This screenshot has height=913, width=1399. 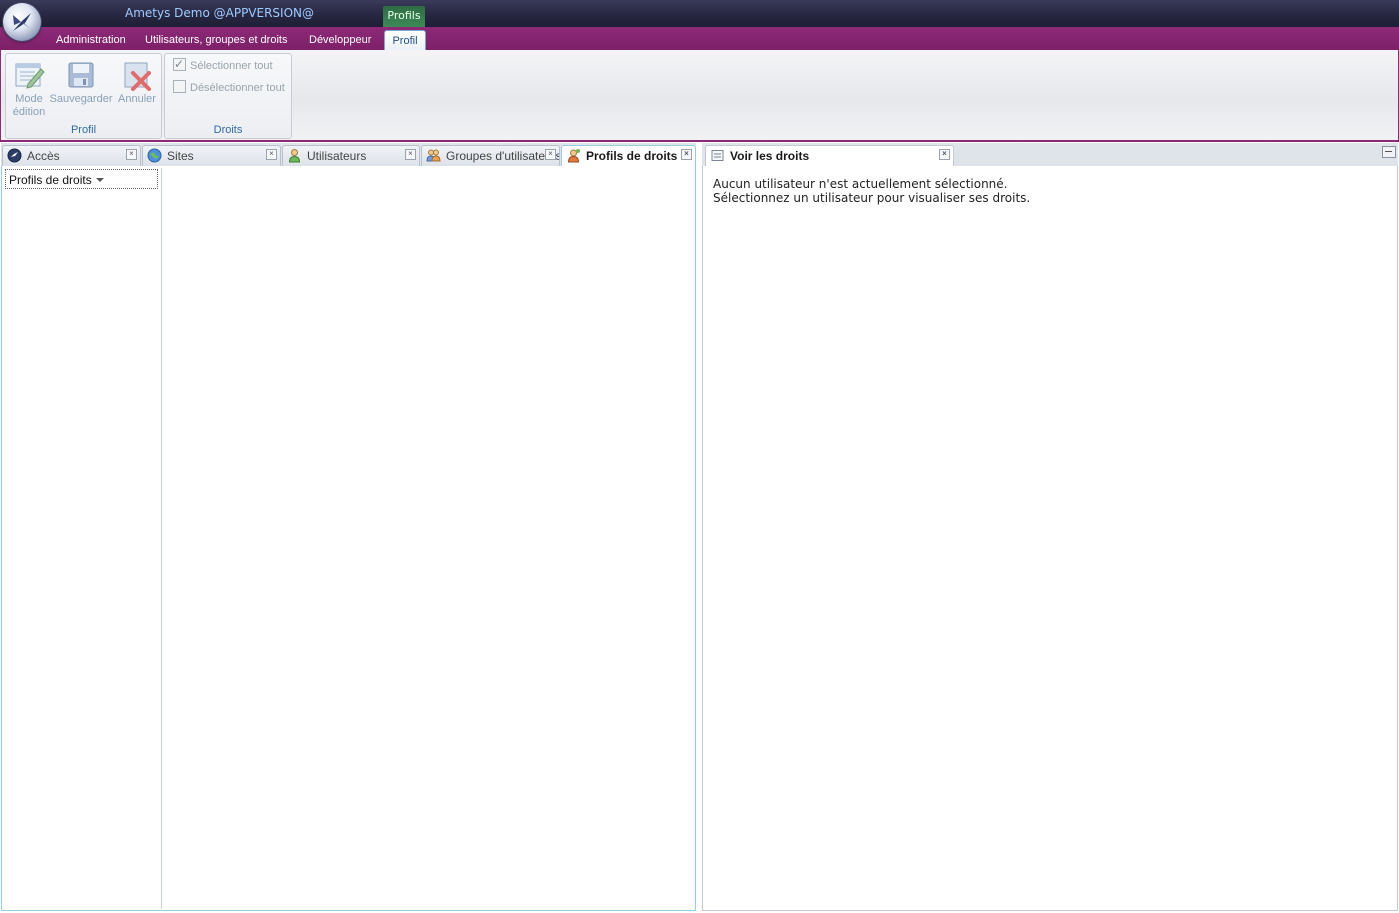 I want to click on access-icon, so click(x=14, y=155).